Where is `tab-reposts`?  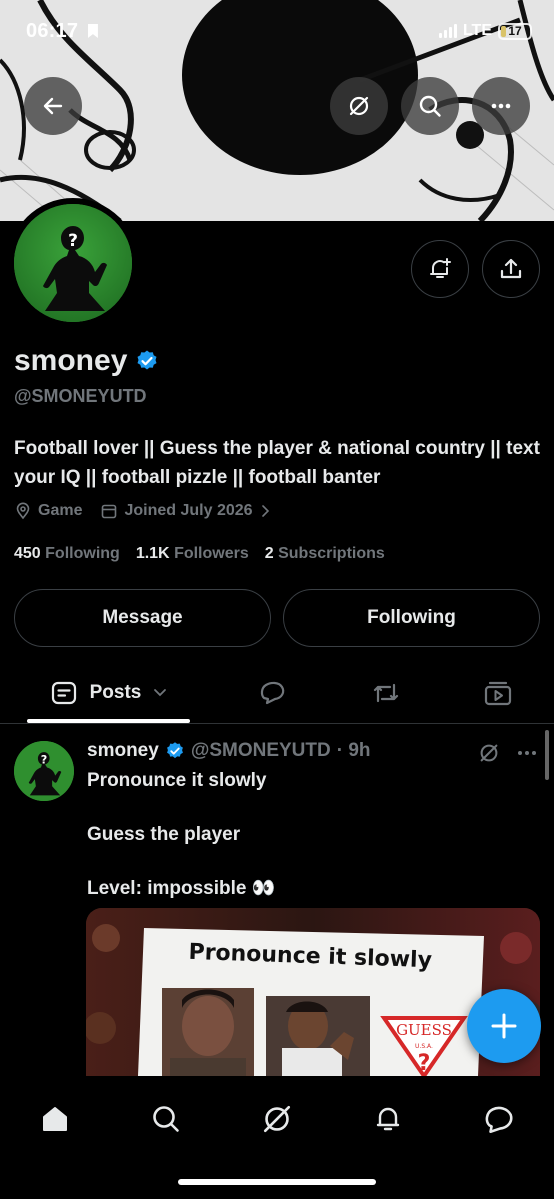 tab-reposts is located at coordinates (386, 693).